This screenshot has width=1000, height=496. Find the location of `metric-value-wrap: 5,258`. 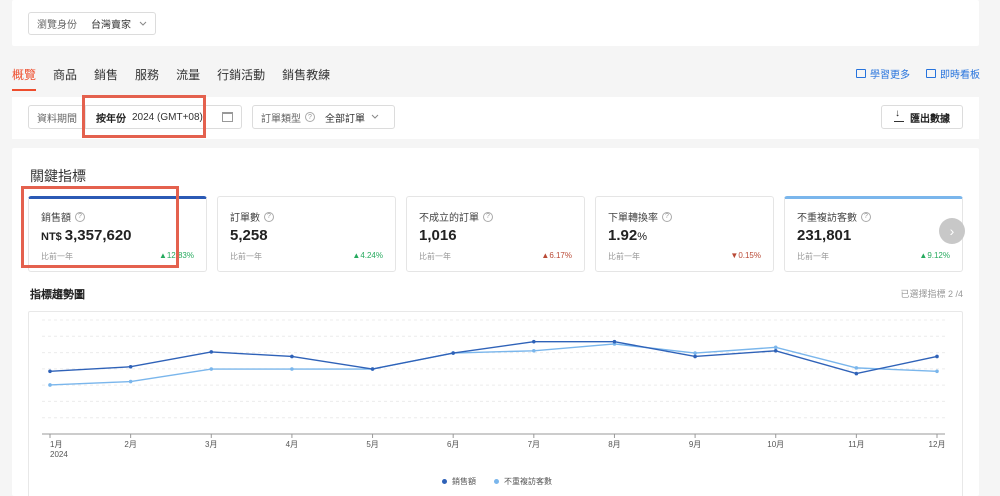

metric-value-wrap: 5,258 is located at coordinates (249, 235).